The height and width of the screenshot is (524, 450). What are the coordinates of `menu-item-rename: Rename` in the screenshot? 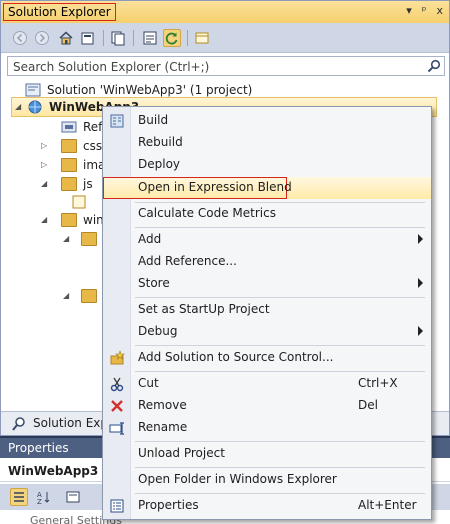 It's located at (267, 428).